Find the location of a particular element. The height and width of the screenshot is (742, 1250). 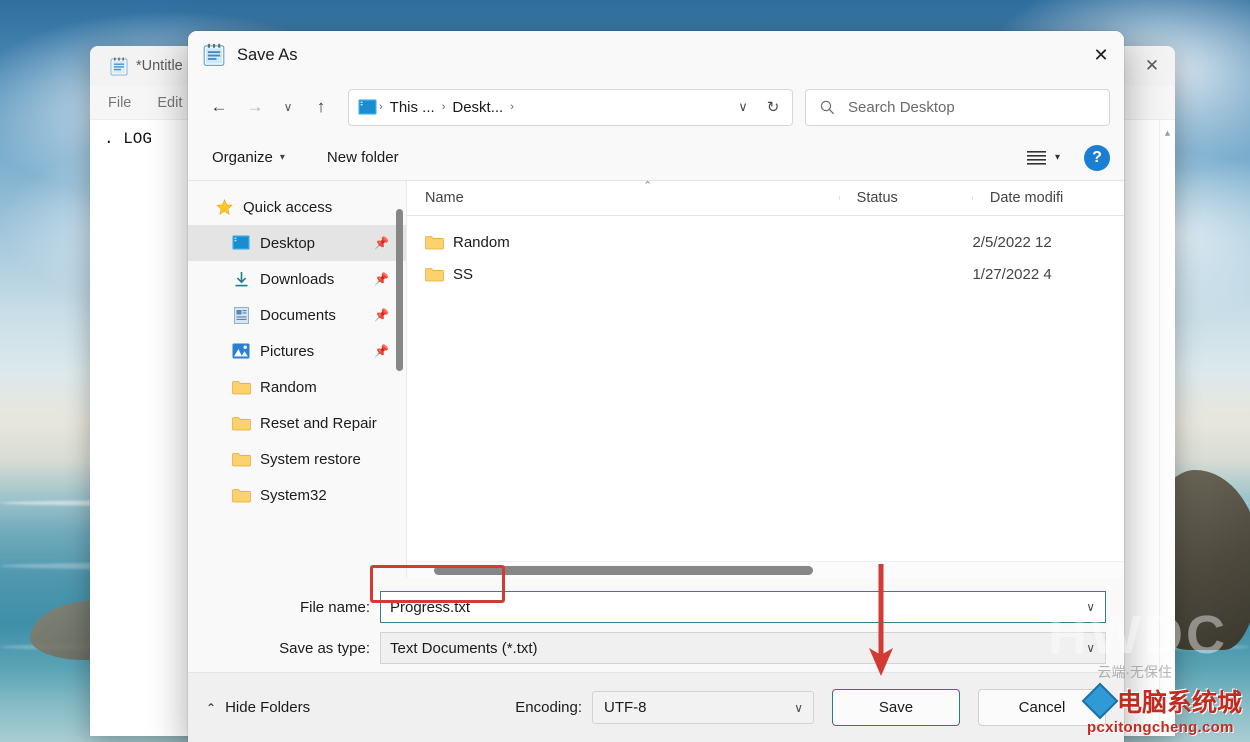

filetype-combo: Text Documents (*.txt) ∨ is located at coordinates (743, 648).